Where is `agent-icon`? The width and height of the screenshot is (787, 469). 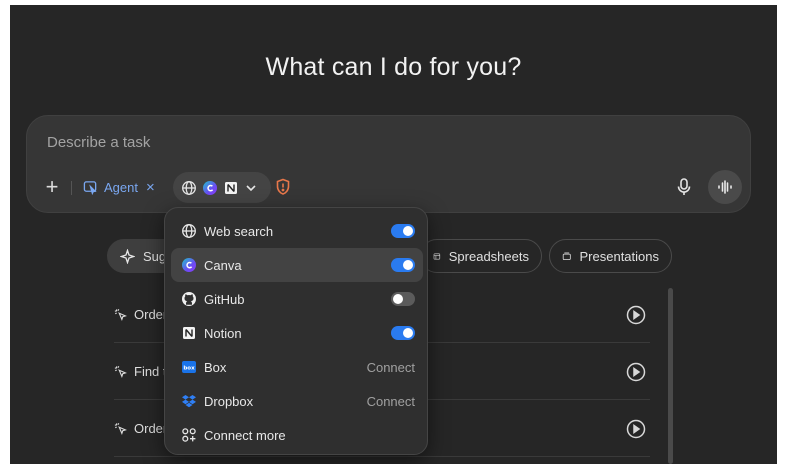
agent-icon is located at coordinates (90, 187).